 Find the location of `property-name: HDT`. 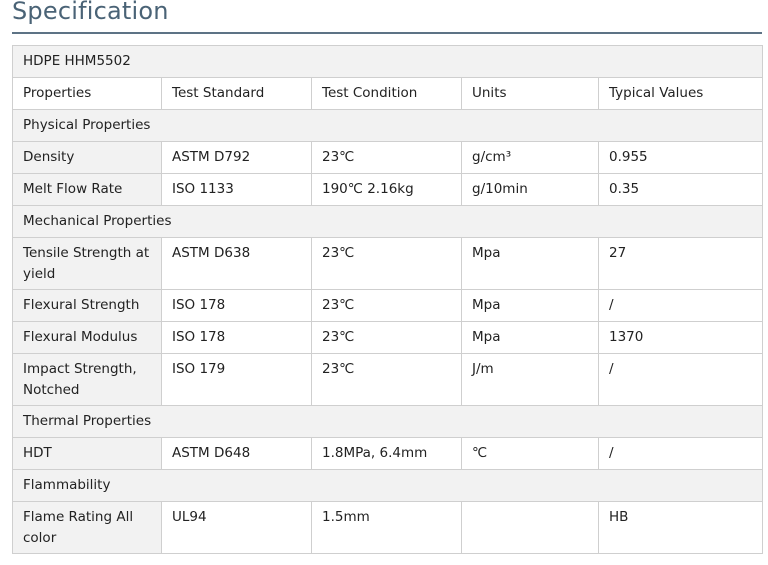

property-name: HDT is located at coordinates (87, 453).